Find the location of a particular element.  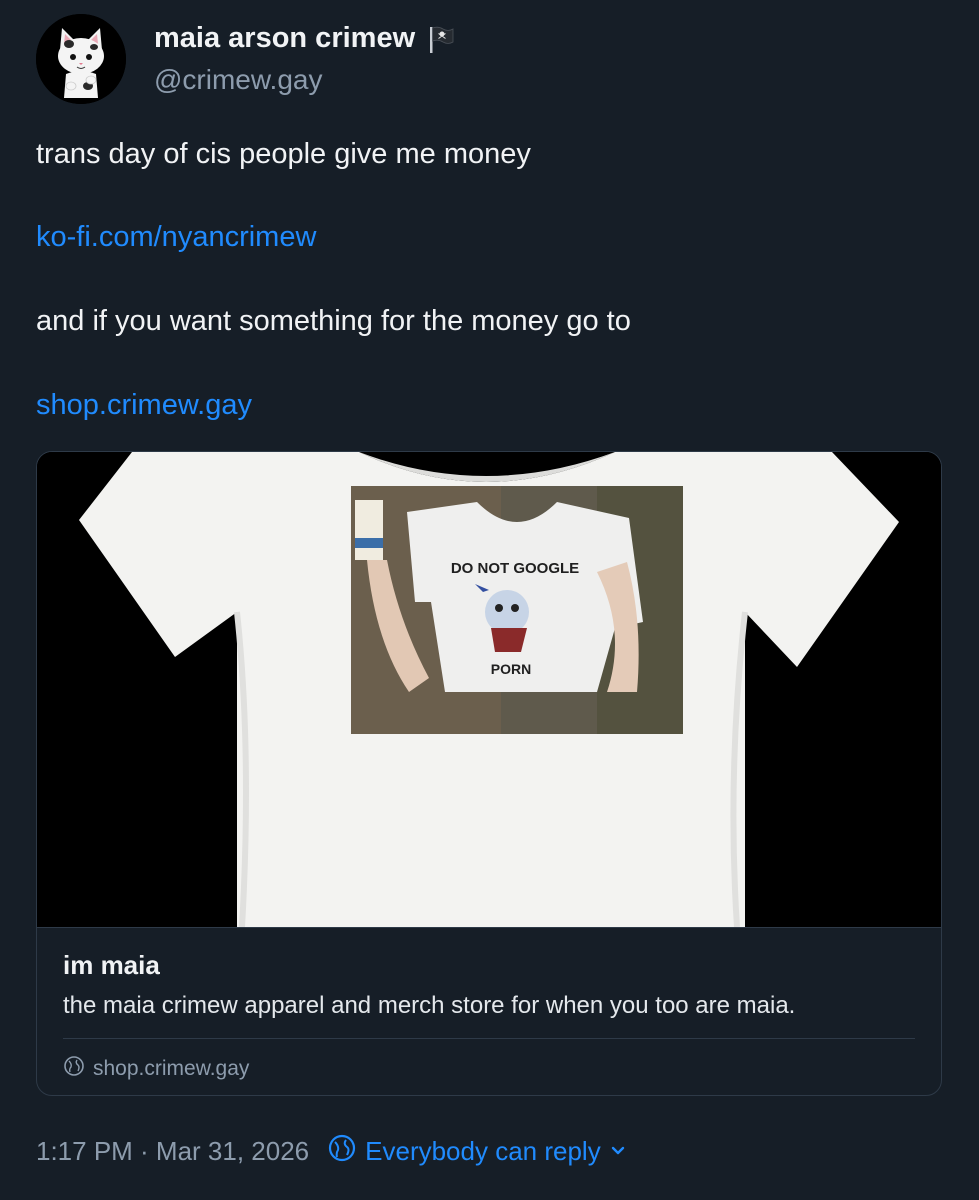

preview-domain-text: shop.crimew.gay is located at coordinates (171, 1068).